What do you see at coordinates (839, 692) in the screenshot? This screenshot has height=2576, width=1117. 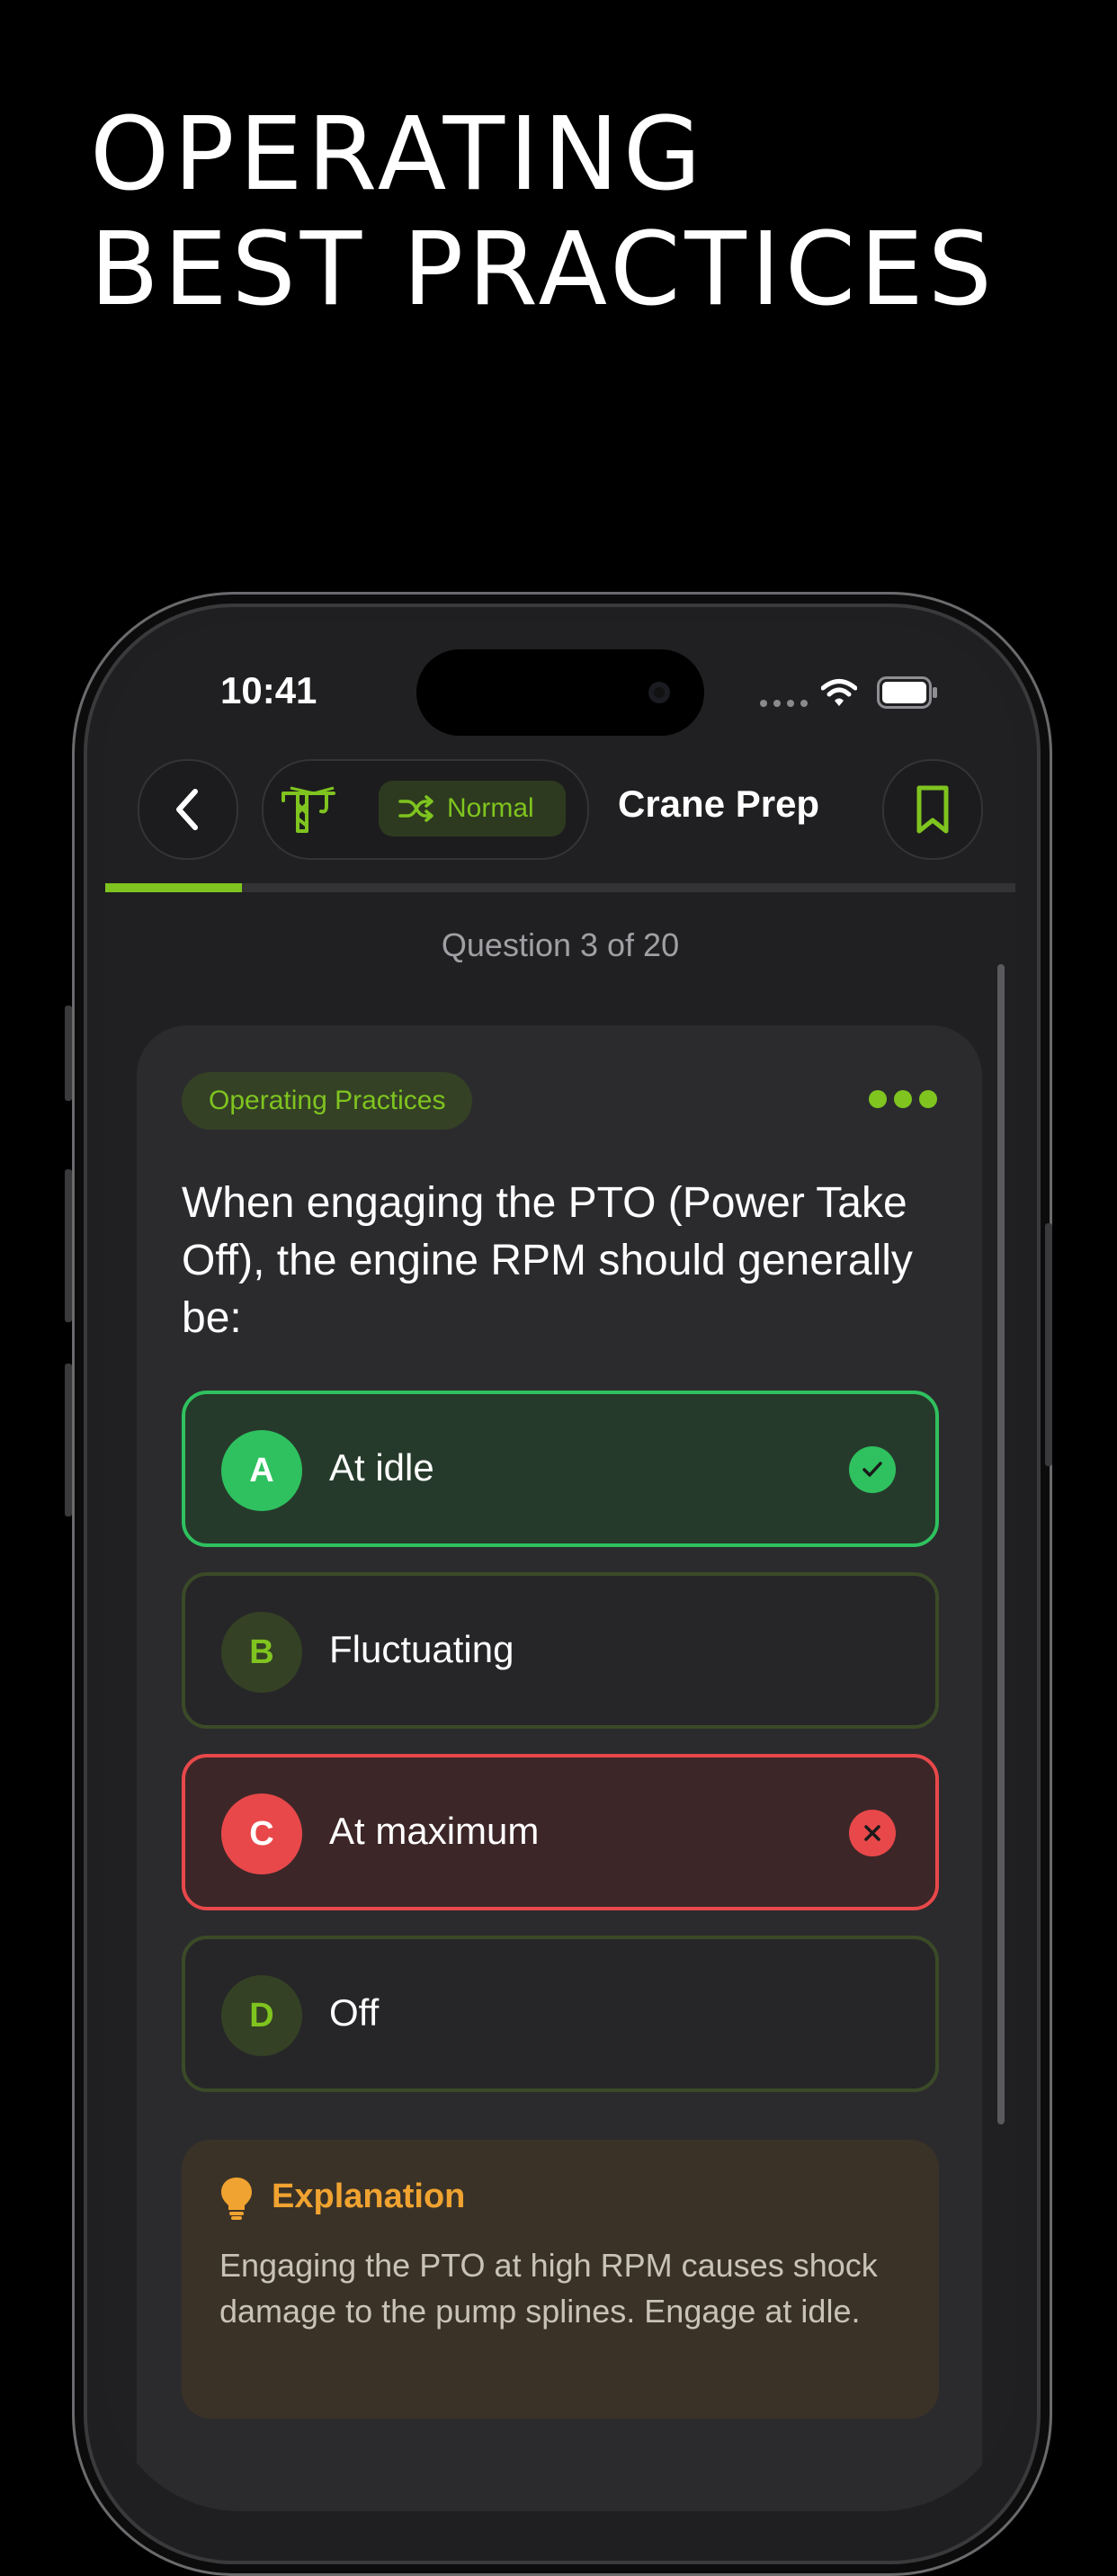 I see `wifi-icon` at bounding box center [839, 692].